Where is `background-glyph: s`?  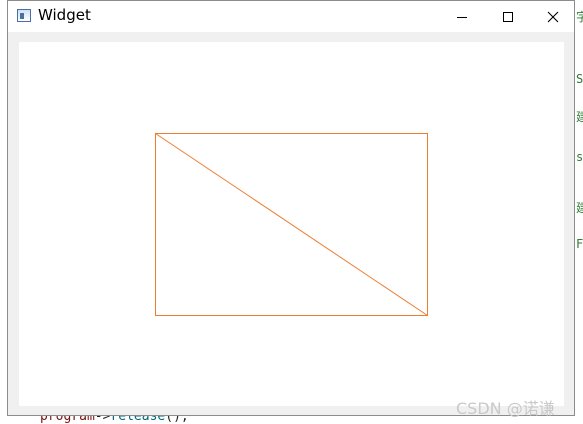
background-glyph: s is located at coordinates (579, 157).